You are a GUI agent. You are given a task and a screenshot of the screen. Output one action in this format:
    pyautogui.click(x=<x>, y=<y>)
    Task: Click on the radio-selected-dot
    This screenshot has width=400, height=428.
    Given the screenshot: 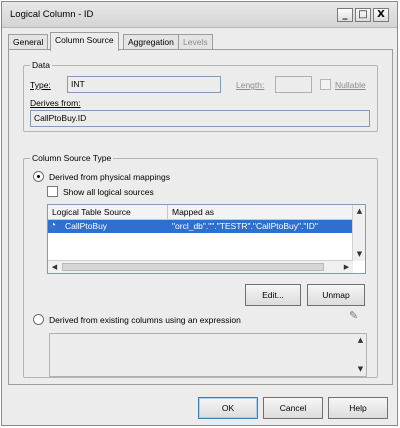 What is the action you would take?
    pyautogui.click(x=38, y=176)
    